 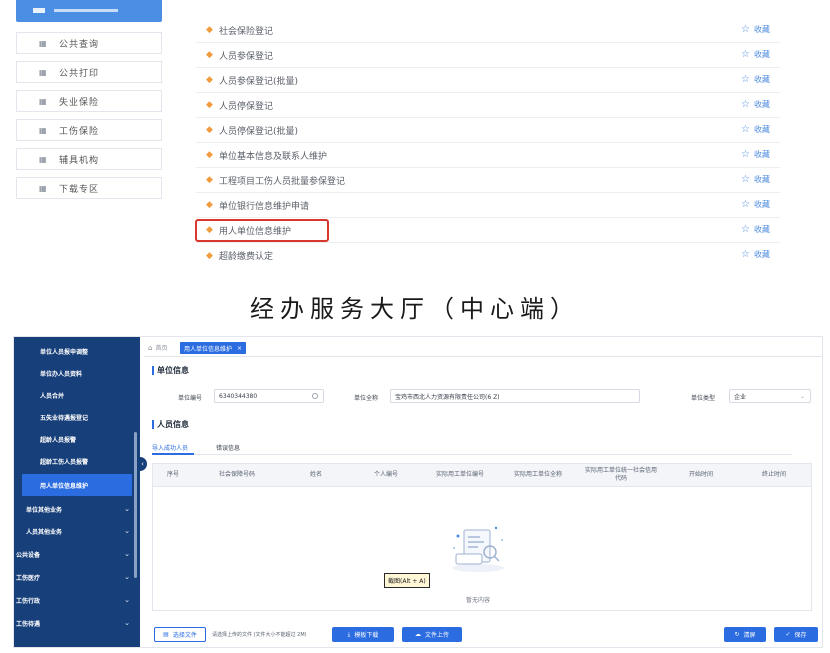 What do you see at coordinates (366, 398) in the screenshot?
I see `unit-name-label: 单位全称` at bounding box center [366, 398].